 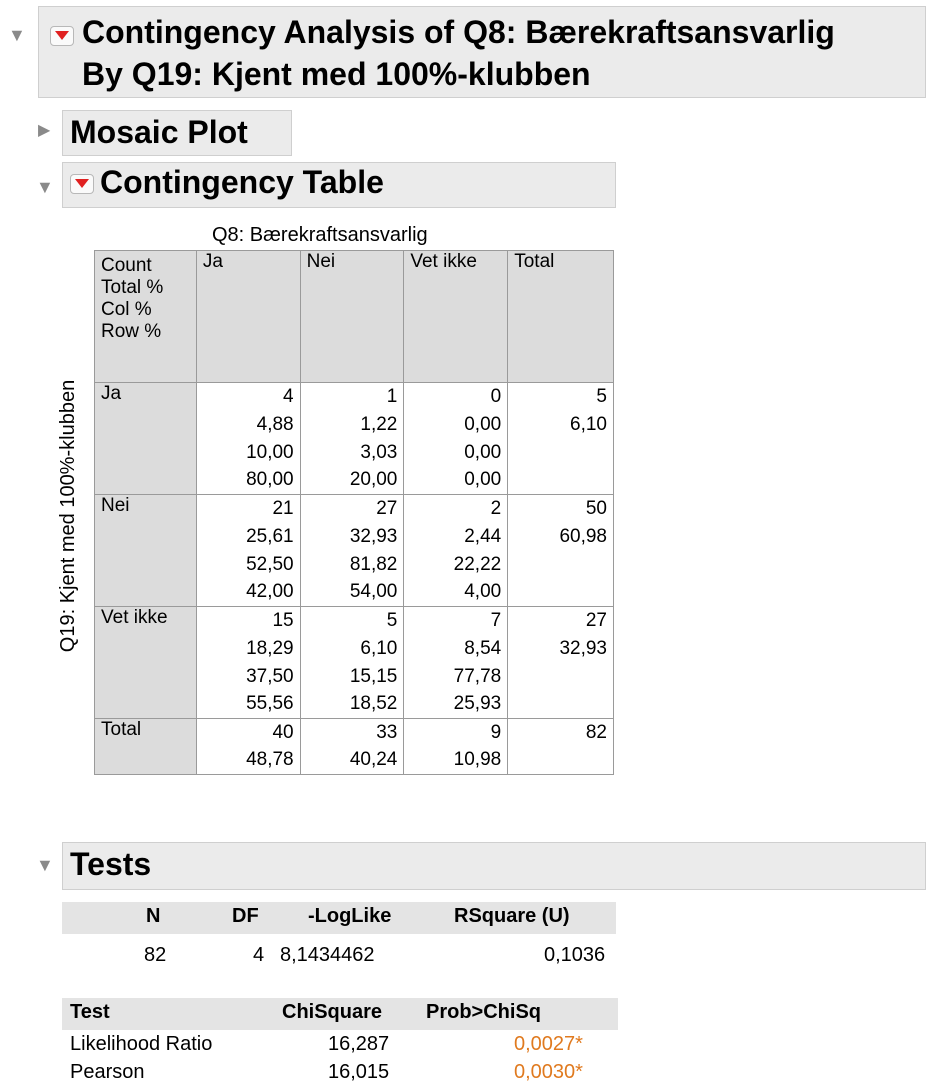 I want to click on total-count-cell: 33, so click(x=352, y=732).